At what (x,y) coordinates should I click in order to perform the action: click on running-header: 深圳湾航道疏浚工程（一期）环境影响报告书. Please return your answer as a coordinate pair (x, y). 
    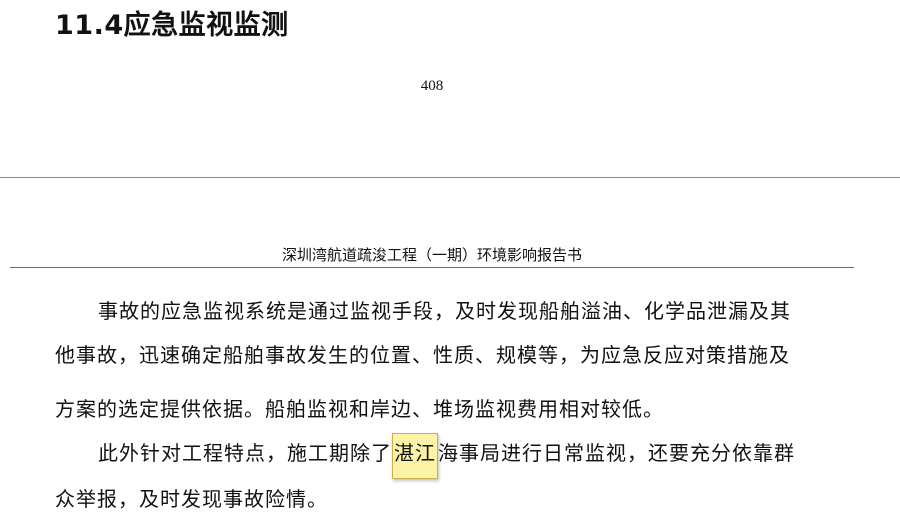
    Looking at the image, I should click on (431, 255).